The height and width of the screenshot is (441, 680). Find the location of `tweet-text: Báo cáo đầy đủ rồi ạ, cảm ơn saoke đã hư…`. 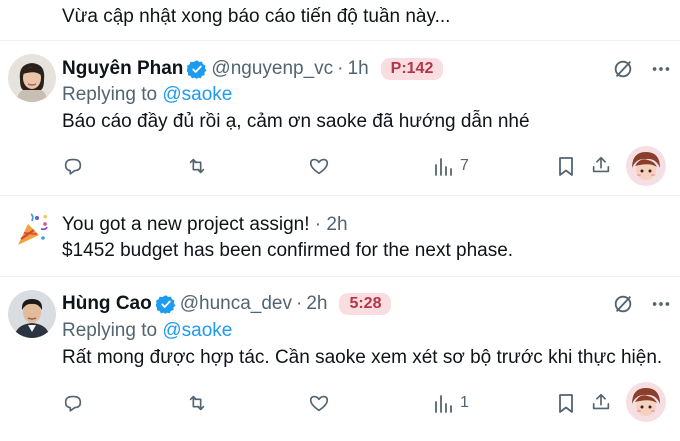

tweet-text: Báo cáo đầy đủ rồi ạ, cảm ơn saoke đã hư… is located at coordinates (296, 121).